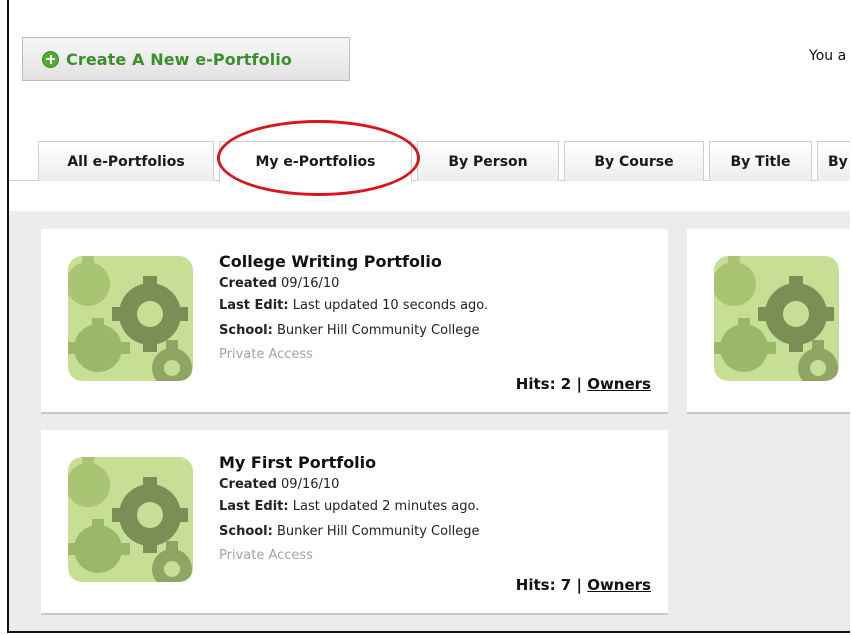 The width and height of the screenshot is (852, 635). What do you see at coordinates (386, 506) in the screenshot?
I see `last-edit-value: Last updated 2 minutes ago.` at bounding box center [386, 506].